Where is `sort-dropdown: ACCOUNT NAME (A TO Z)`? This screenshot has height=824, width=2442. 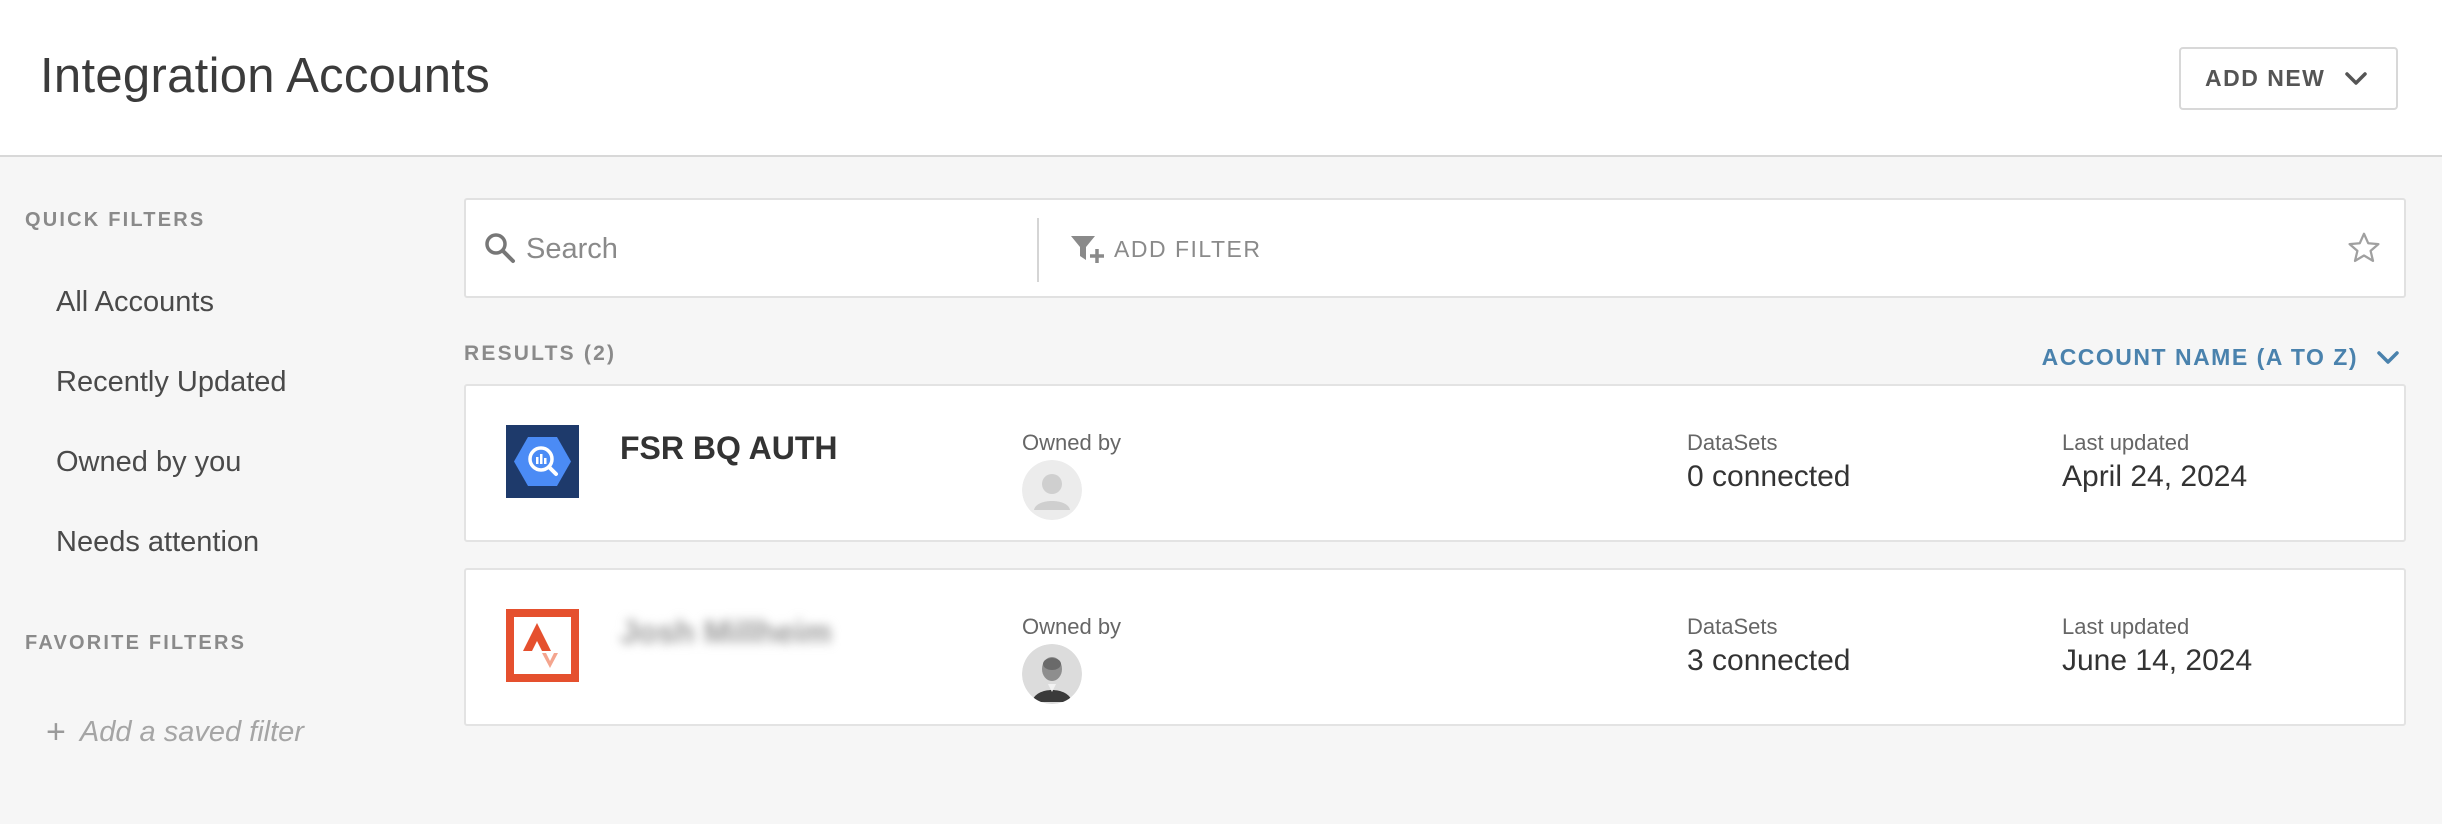
sort-dropdown: ACCOUNT NAME (A TO Z) is located at coordinates (2221, 357).